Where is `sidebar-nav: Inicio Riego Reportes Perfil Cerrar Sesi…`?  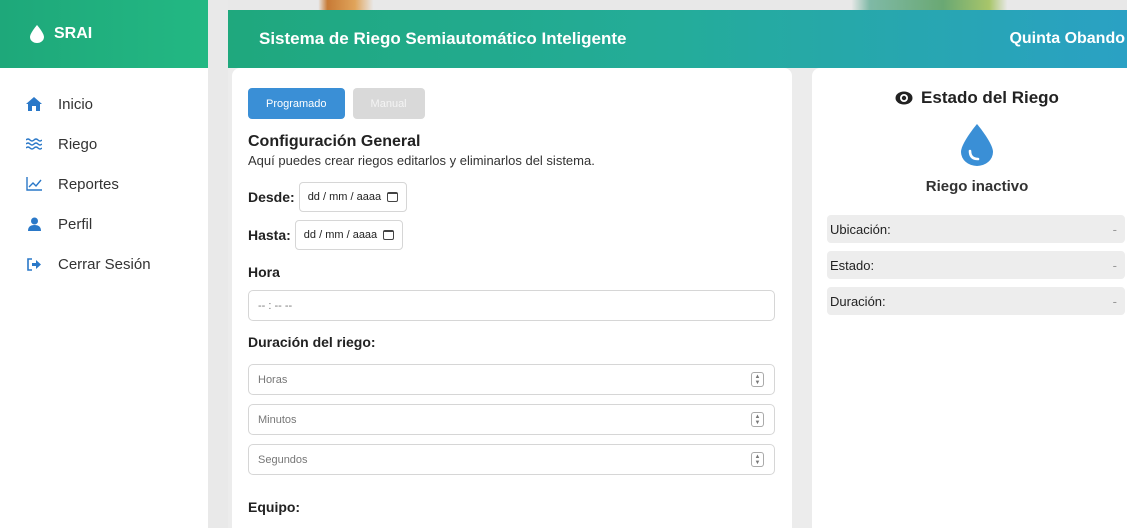 sidebar-nav: Inicio Riego Reportes Perfil Cerrar Sesi… is located at coordinates (104, 176).